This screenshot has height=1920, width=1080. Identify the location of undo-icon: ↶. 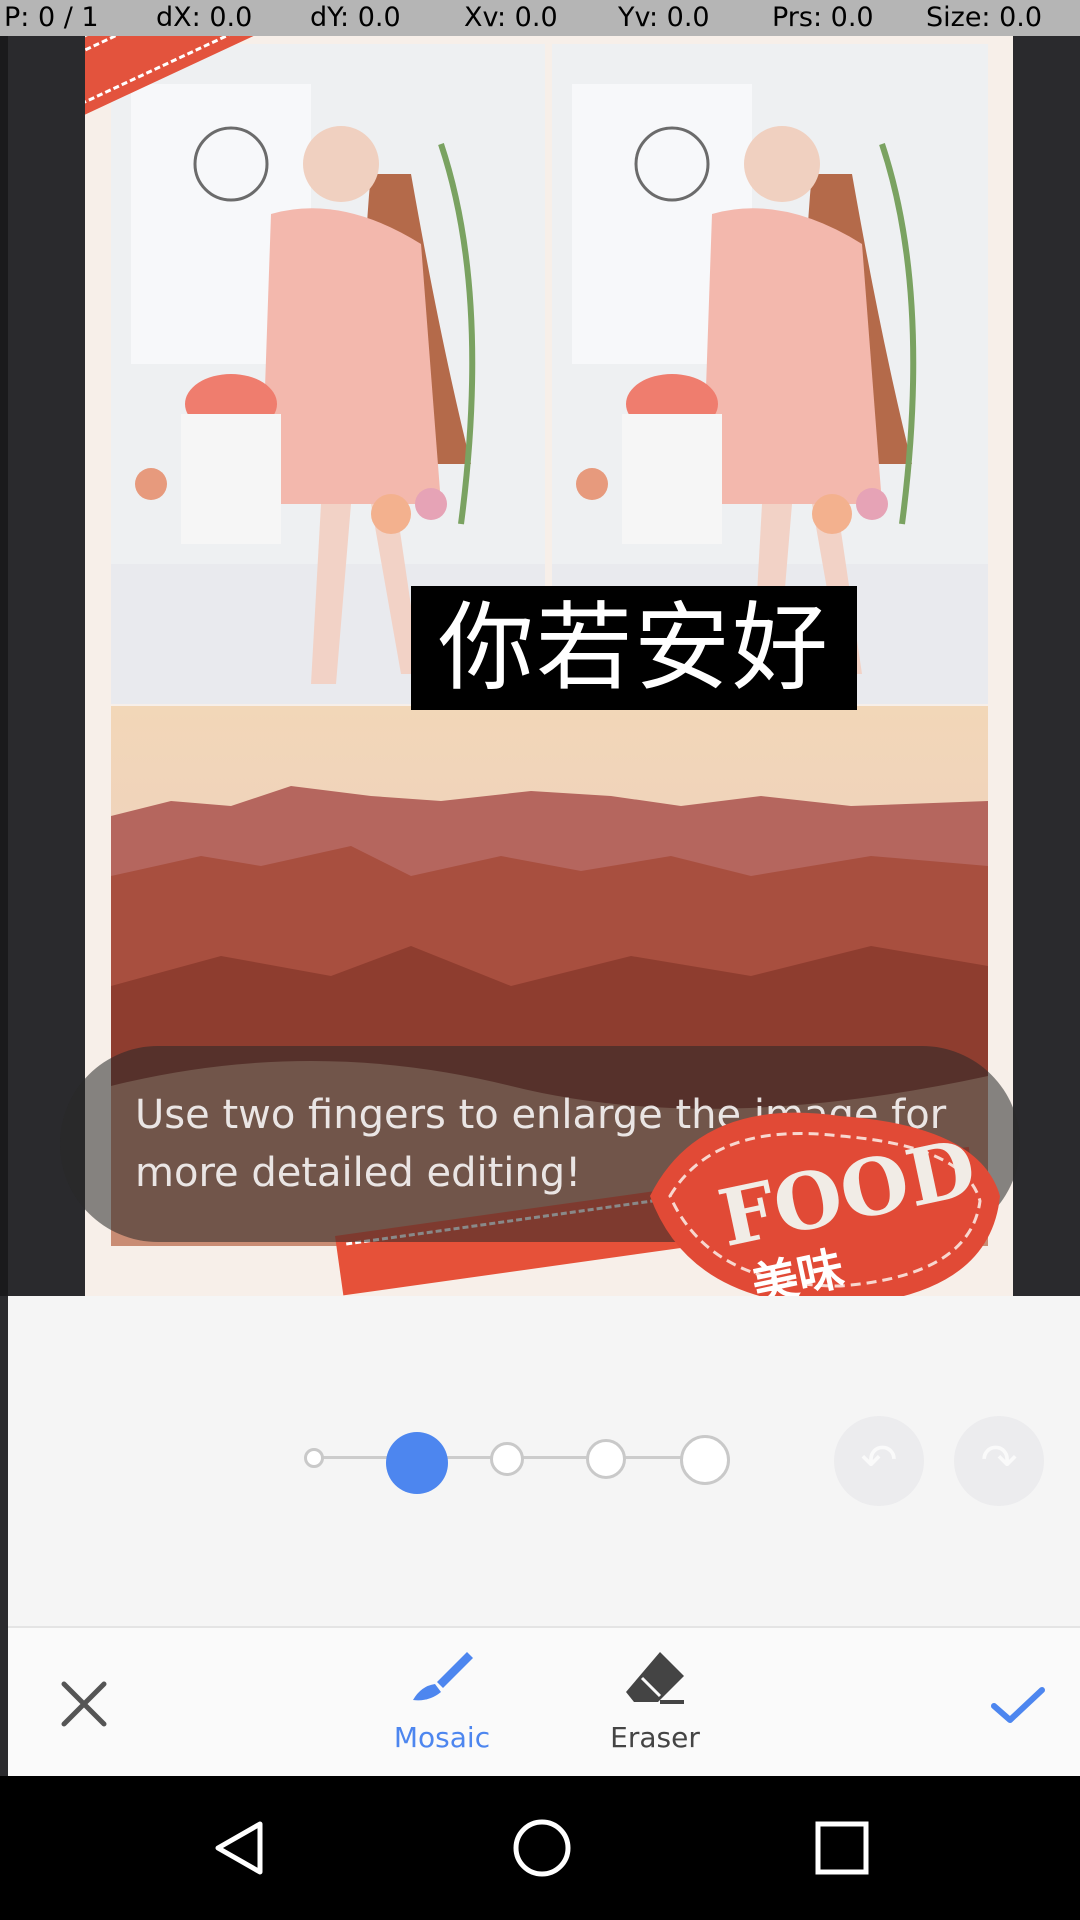
(879, 1460).